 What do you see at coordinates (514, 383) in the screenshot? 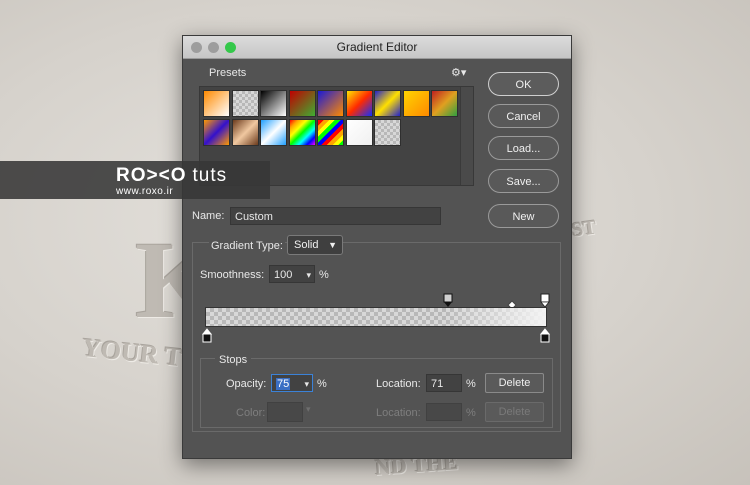
I see `delete-opacity-stop-button: Delete` at bounding box center [514, 383].